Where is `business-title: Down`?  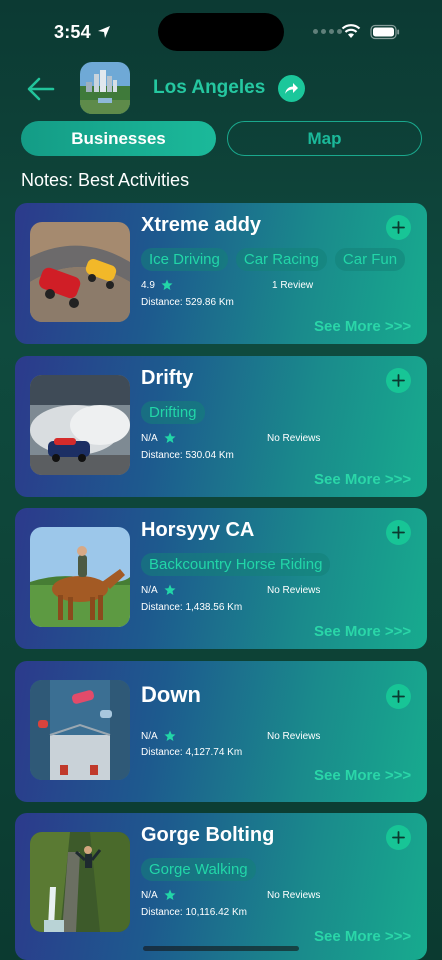
business-title: Down is located at coordinates (171, 694).